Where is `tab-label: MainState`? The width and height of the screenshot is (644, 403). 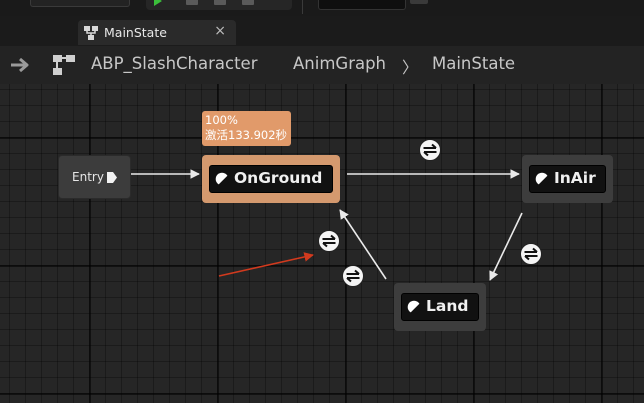 tab-label: MainState is located at coordinates (135, 32).